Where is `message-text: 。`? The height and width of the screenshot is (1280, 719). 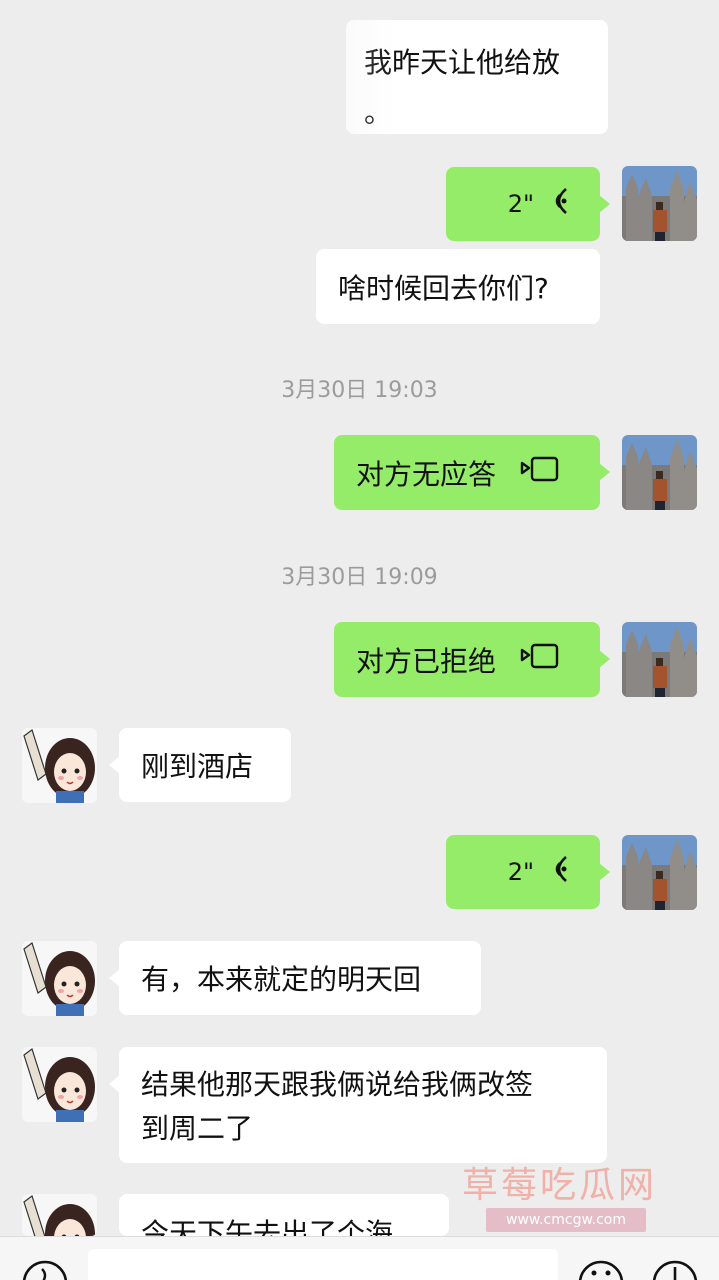
message-text: 。 is located at coordinates (378, 112).